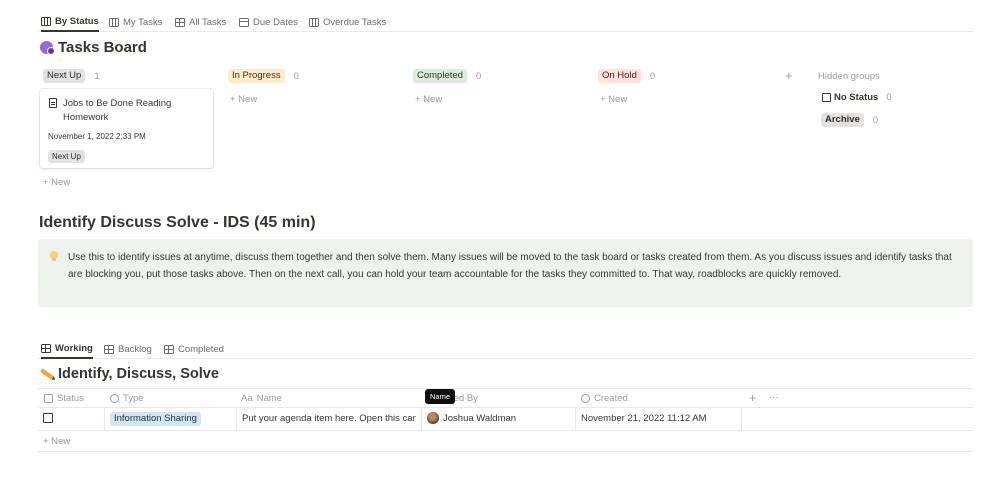  I want to click on ids-view-tabs: Working Backlog Completed, so click(505, 348).